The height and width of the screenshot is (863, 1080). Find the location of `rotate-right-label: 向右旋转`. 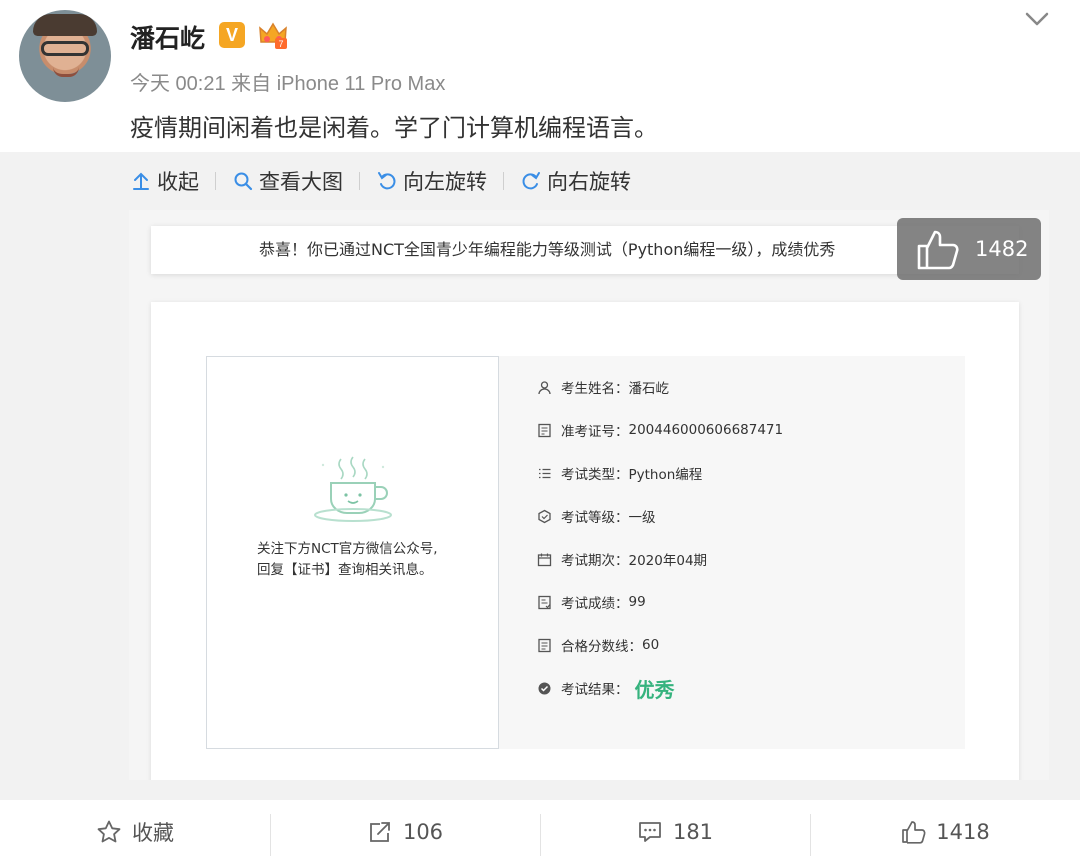

rotate-right-label: 向右旋转 is located at coordinates (589, 182).